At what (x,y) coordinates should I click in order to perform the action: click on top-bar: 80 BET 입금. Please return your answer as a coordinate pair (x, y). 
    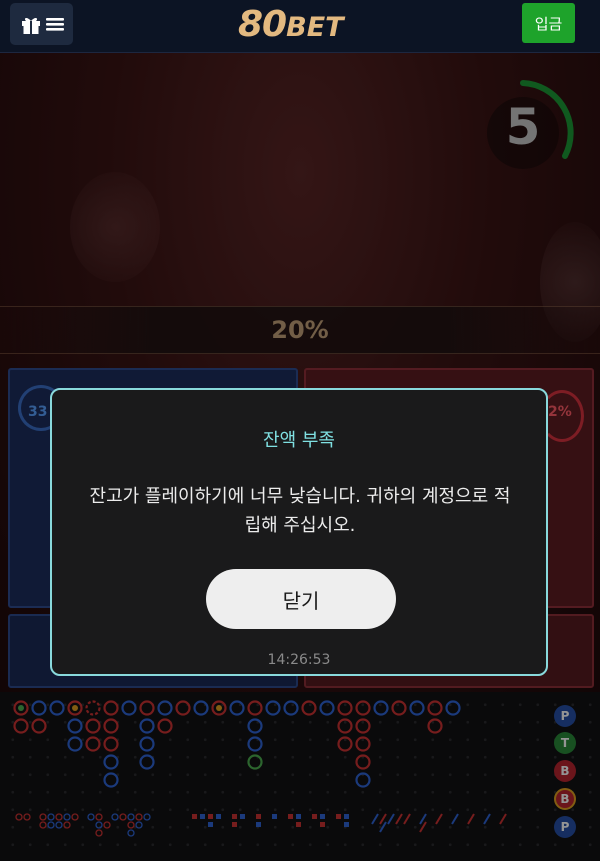
    Looking at the image, I should click on (300, 26).